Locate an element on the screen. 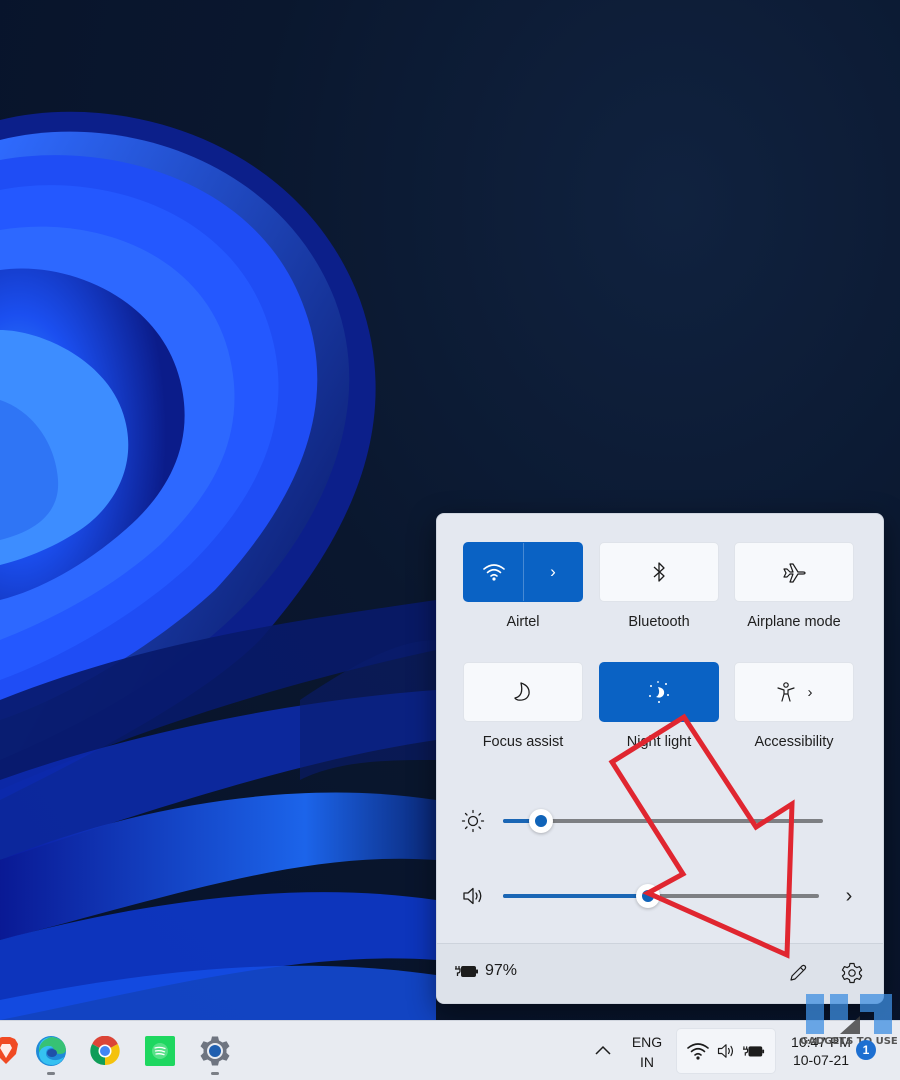 The width and height of the screenshot is (900, 1080). chevron-up-icon is located at coordinates (603, 1050).